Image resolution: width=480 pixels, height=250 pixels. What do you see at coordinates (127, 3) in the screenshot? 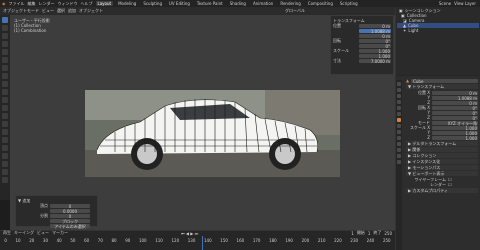
I see `tab-modeling: Modeling` at bounding box center [127, 3].